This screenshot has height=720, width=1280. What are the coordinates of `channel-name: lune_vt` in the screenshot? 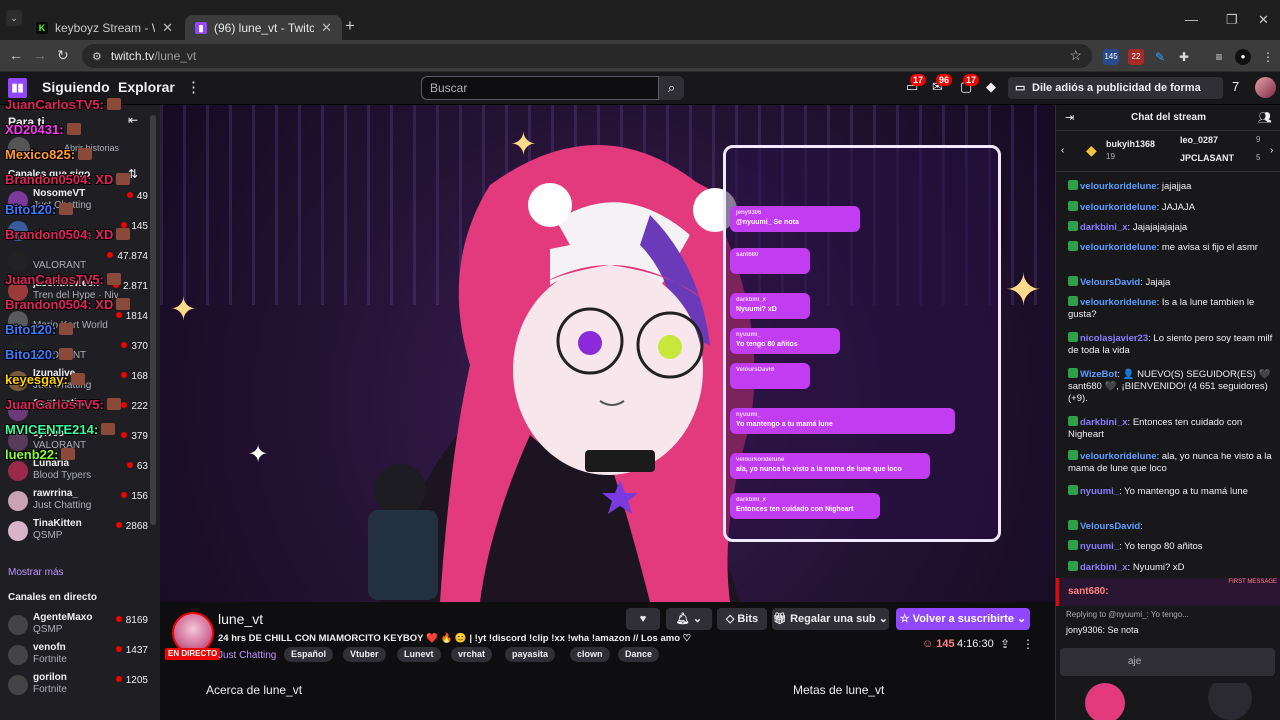 It's located at (240, 619).